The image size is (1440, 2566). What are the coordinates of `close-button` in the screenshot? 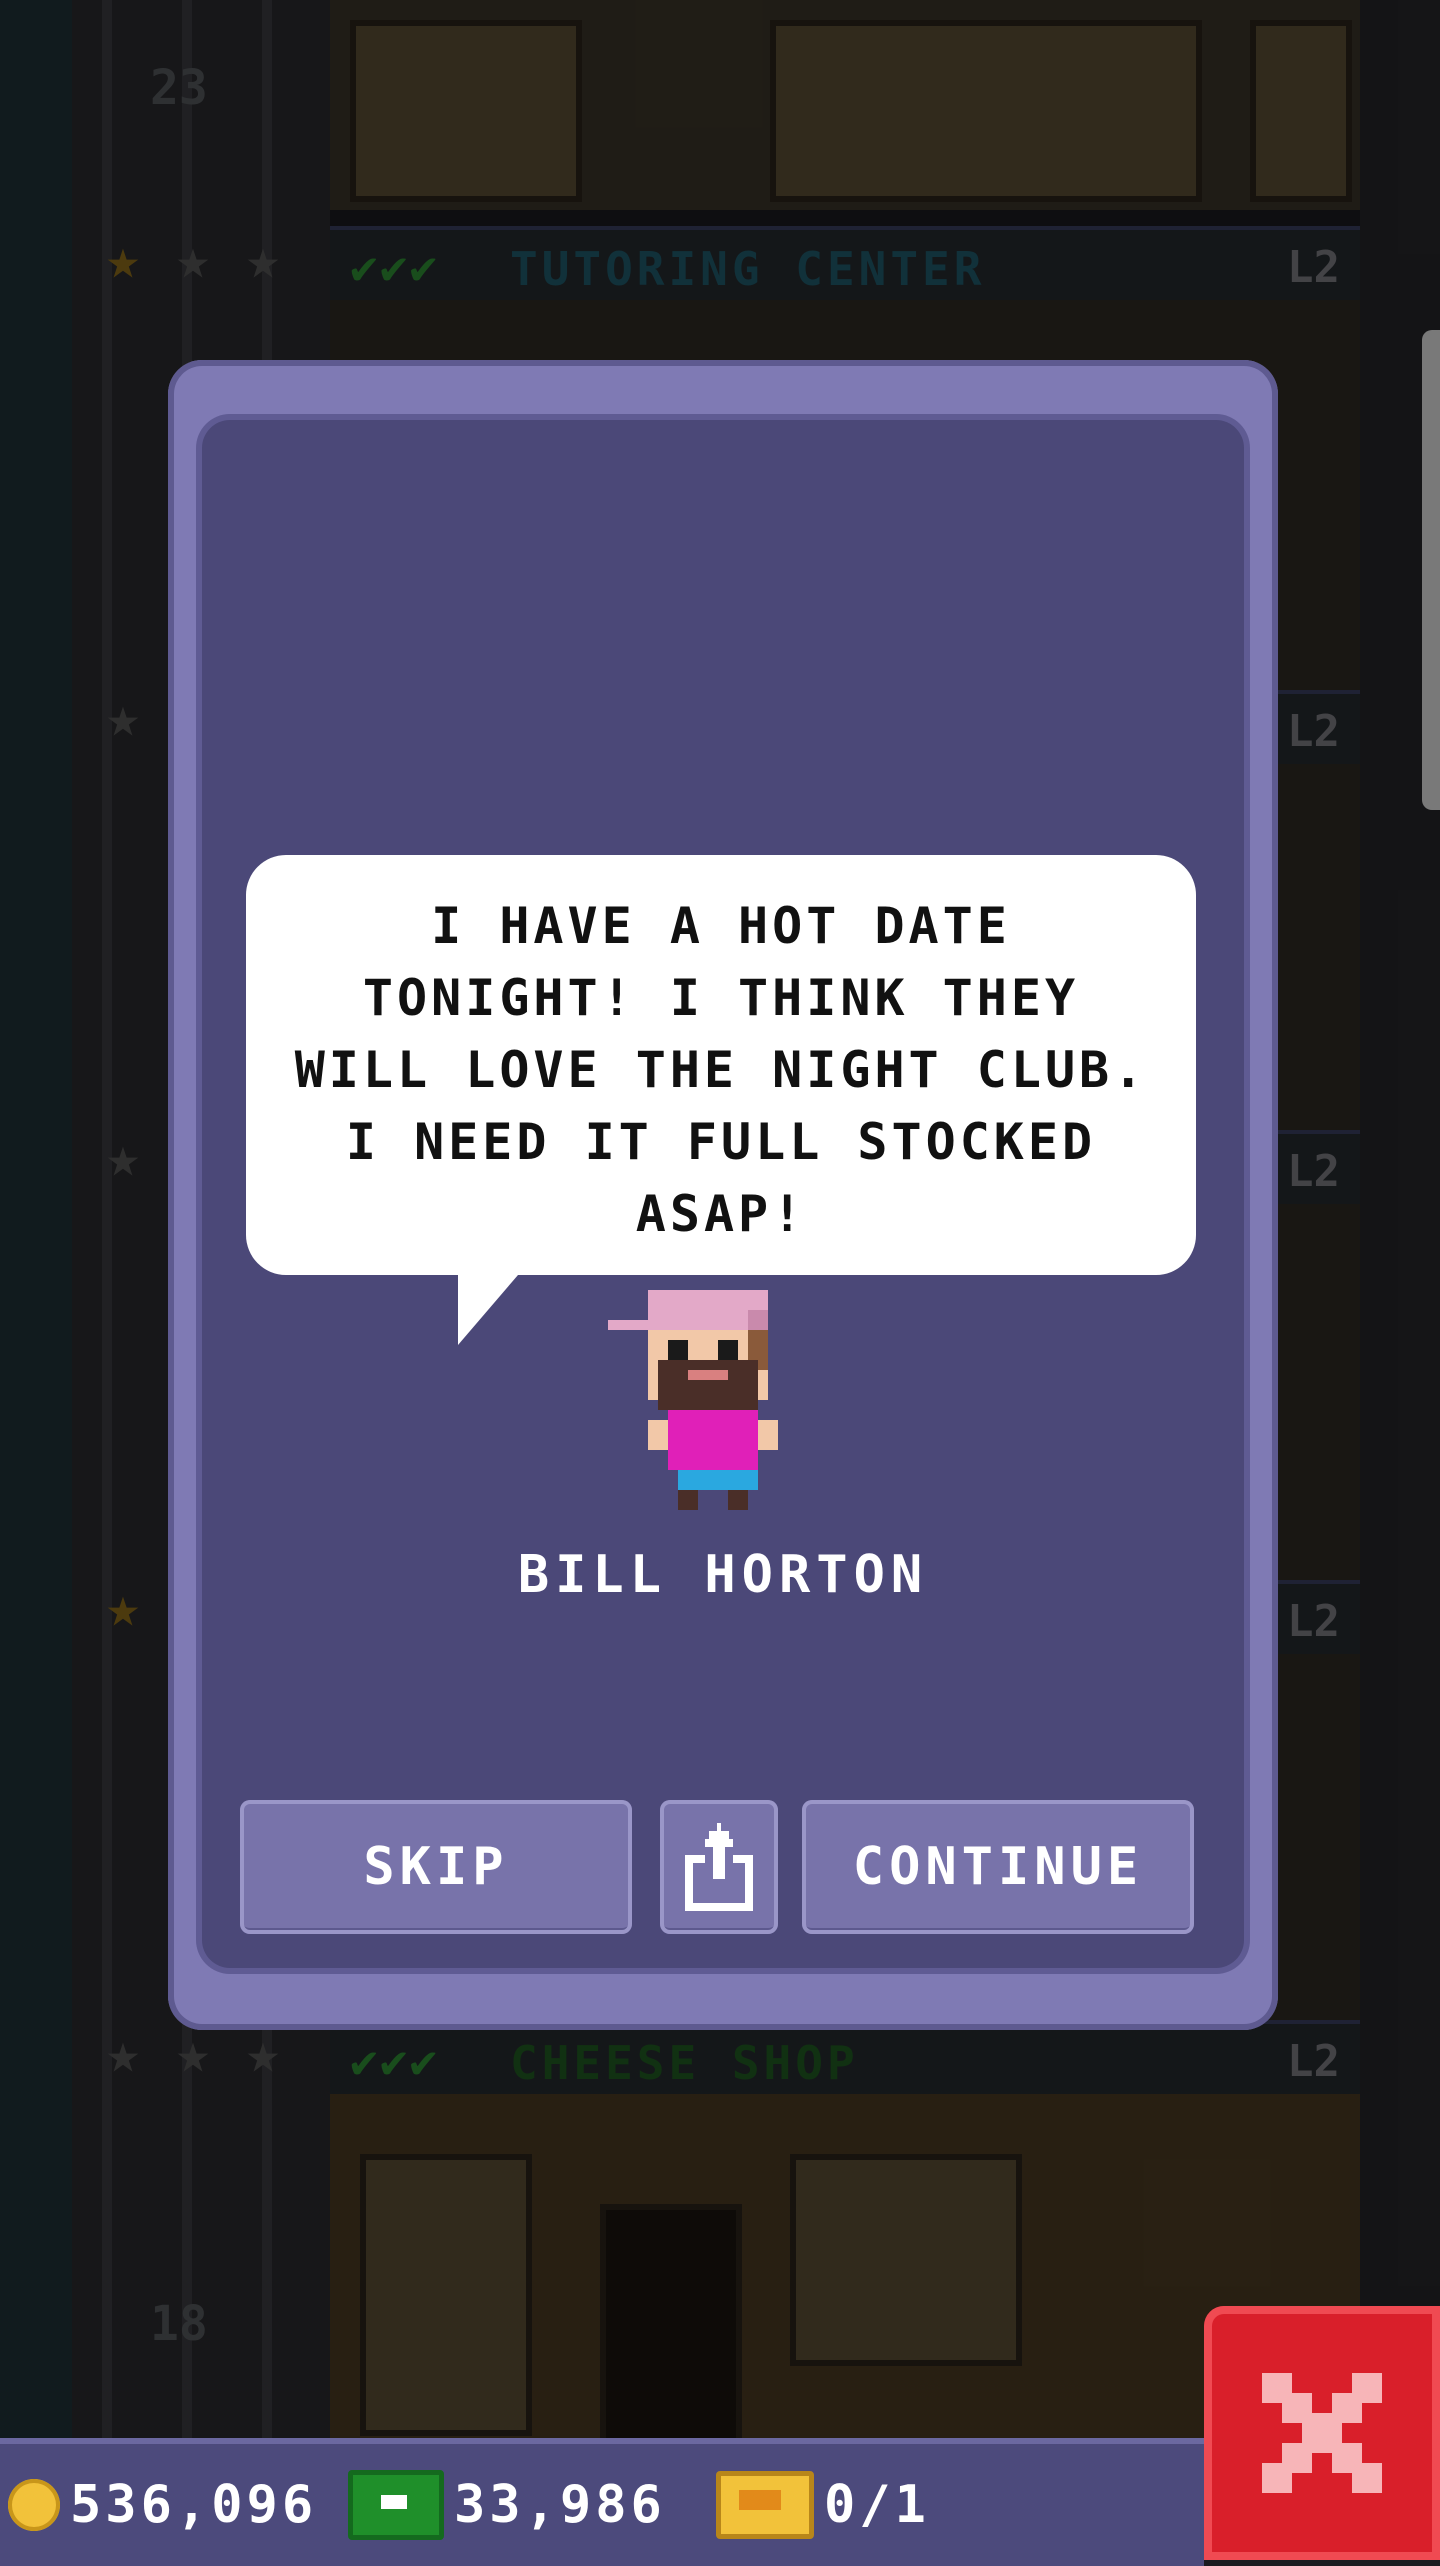 It's located at (1322, 2433).